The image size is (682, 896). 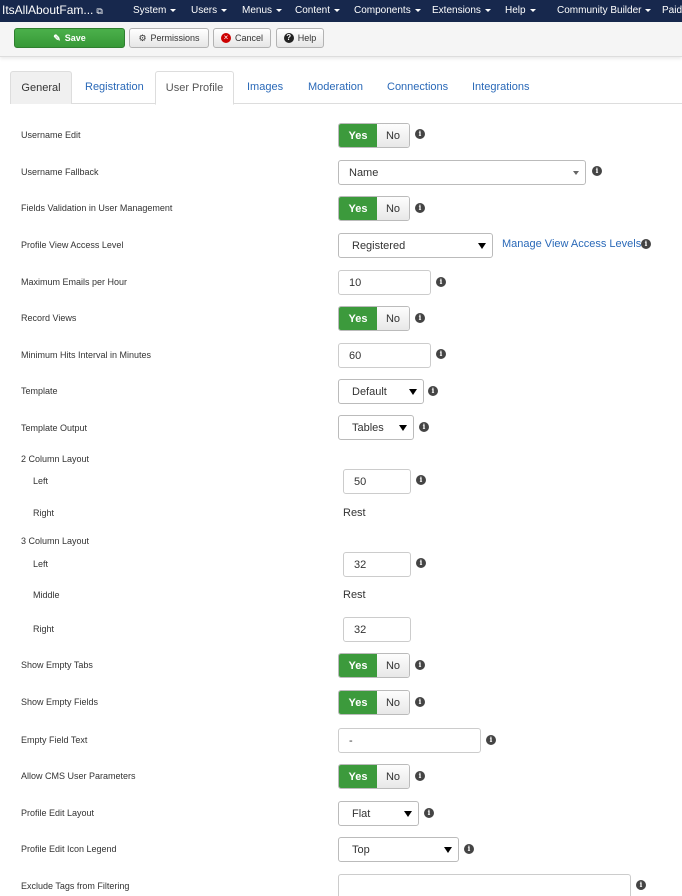 I want to click on record-views-no: No, so click(x=393, y=318).